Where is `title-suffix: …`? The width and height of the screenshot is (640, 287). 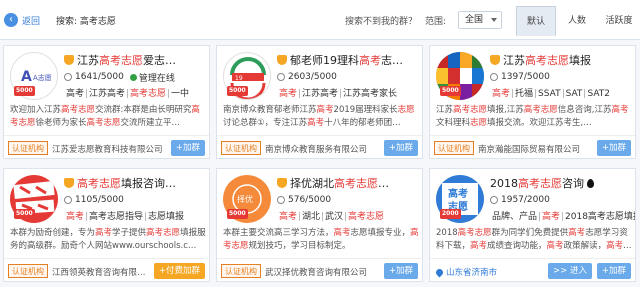 title-suffix: … is located at coordinates (383, 183).